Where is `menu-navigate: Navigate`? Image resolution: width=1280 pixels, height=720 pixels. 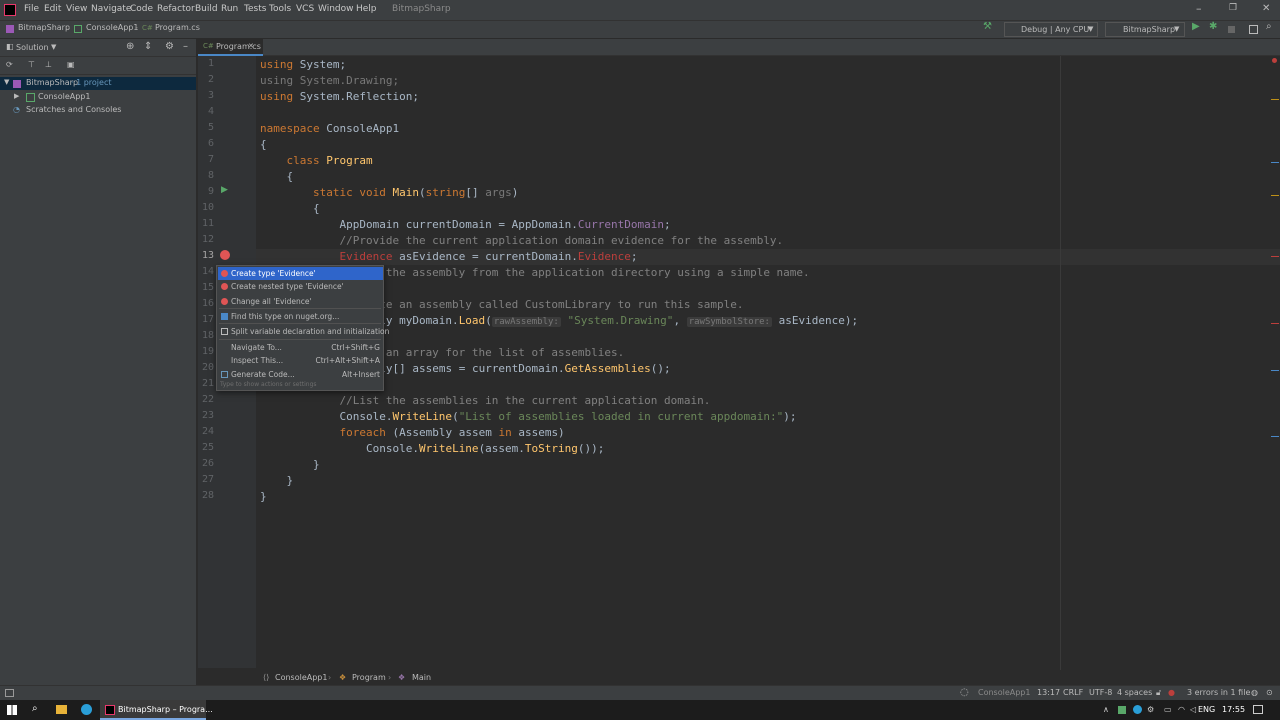
menu-navigate: Navigate is located at coordinates (111, 9).